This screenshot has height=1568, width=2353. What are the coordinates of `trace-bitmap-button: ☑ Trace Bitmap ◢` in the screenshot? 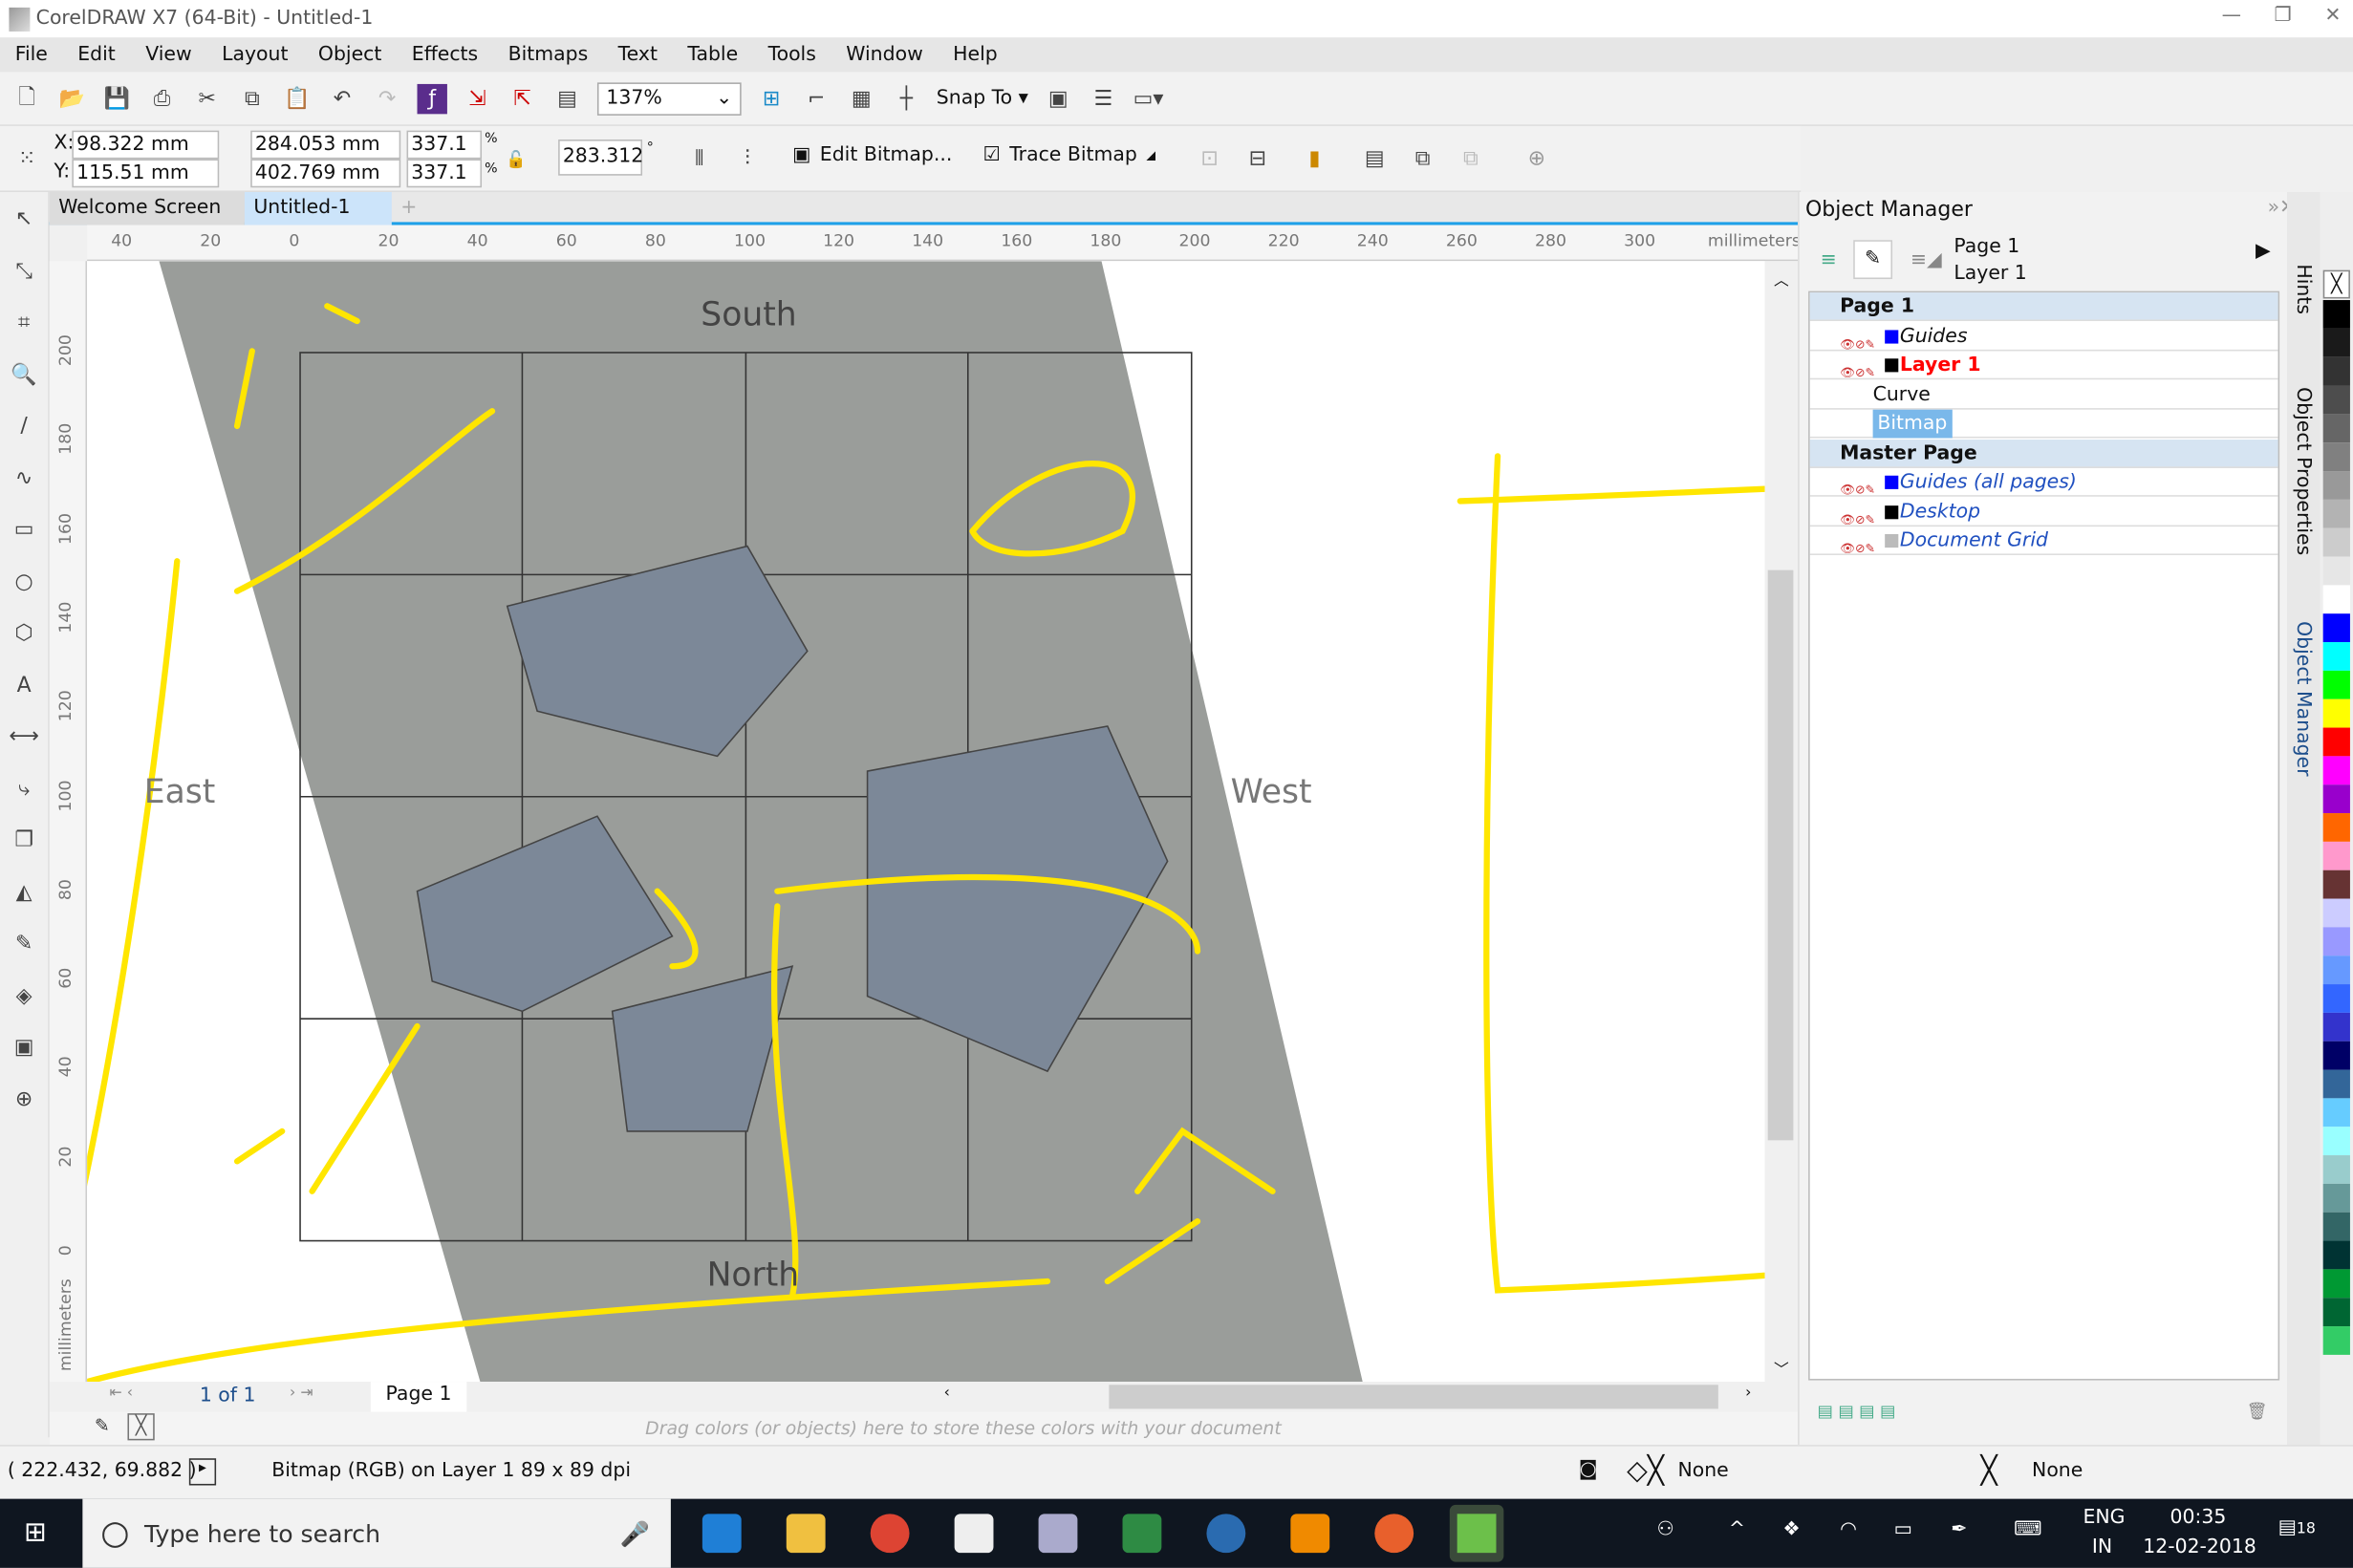 It's located at (1068, 155).